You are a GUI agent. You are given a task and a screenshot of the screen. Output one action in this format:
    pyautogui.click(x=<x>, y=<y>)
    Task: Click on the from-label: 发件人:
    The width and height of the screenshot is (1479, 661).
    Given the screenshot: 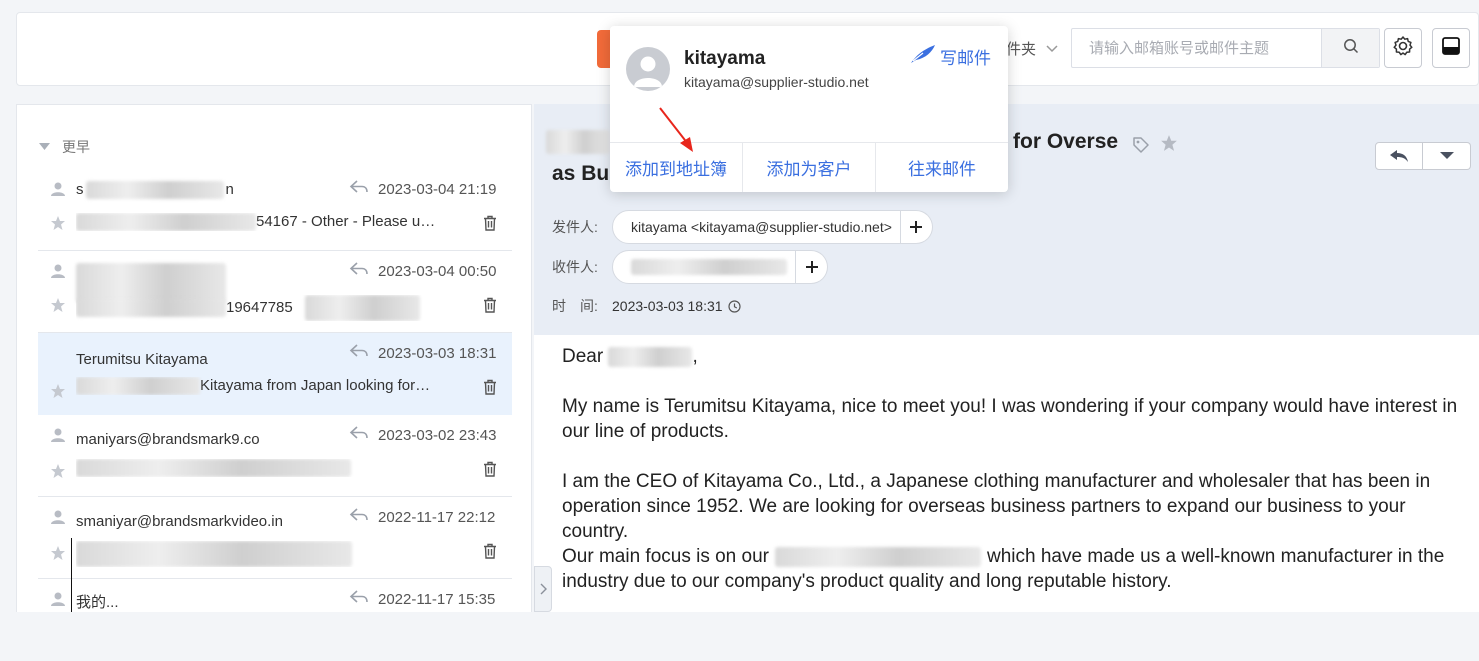 What is the action you would take?
    pyautogui.click(x=575, y=227)
    